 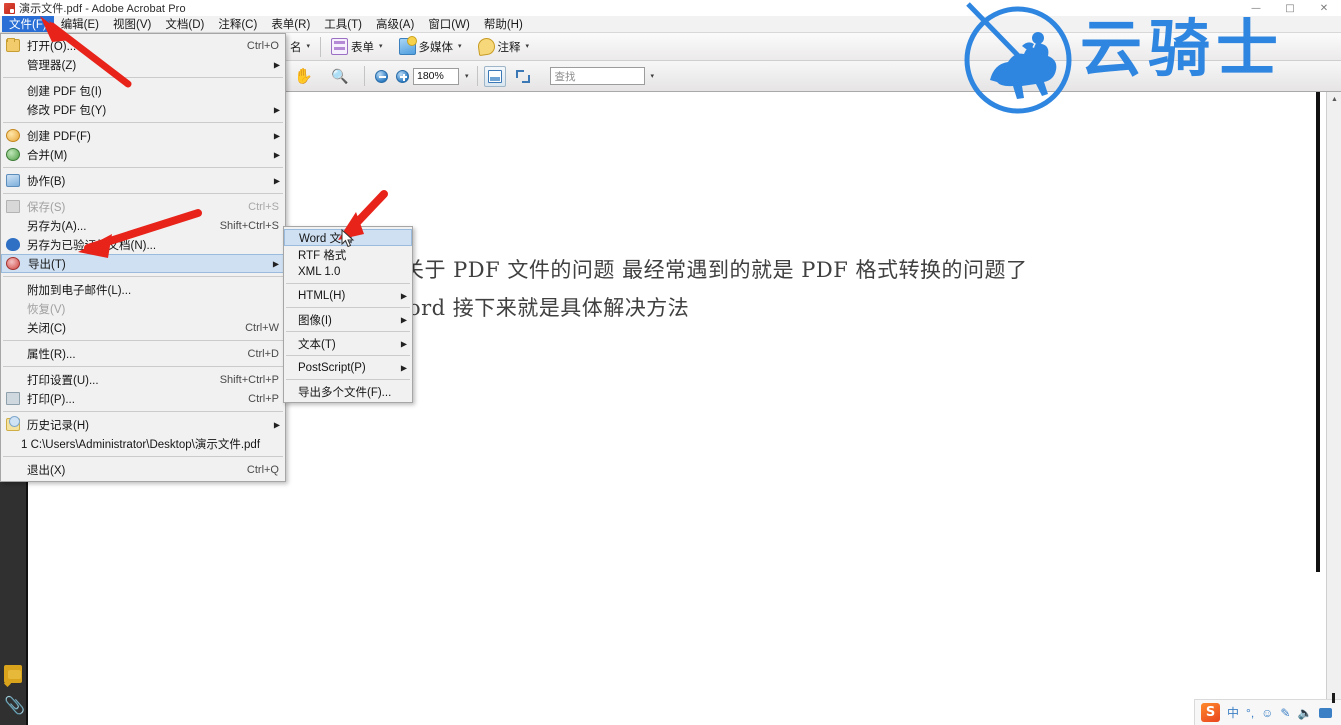 I want to click on sticky-note-icon, so click(x=13, y=674).